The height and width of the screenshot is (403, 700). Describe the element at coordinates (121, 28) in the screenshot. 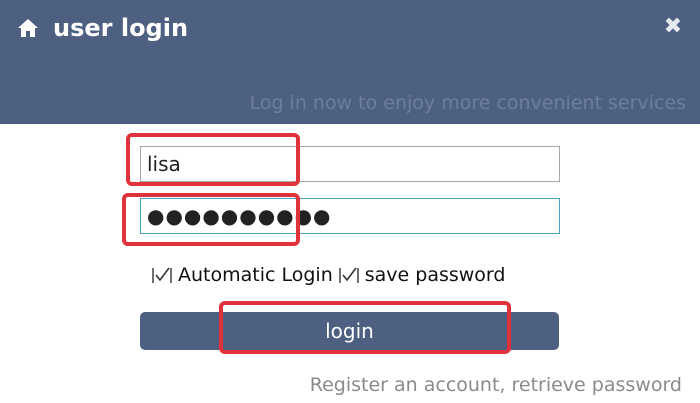

I see `window-title: user login` at that location.